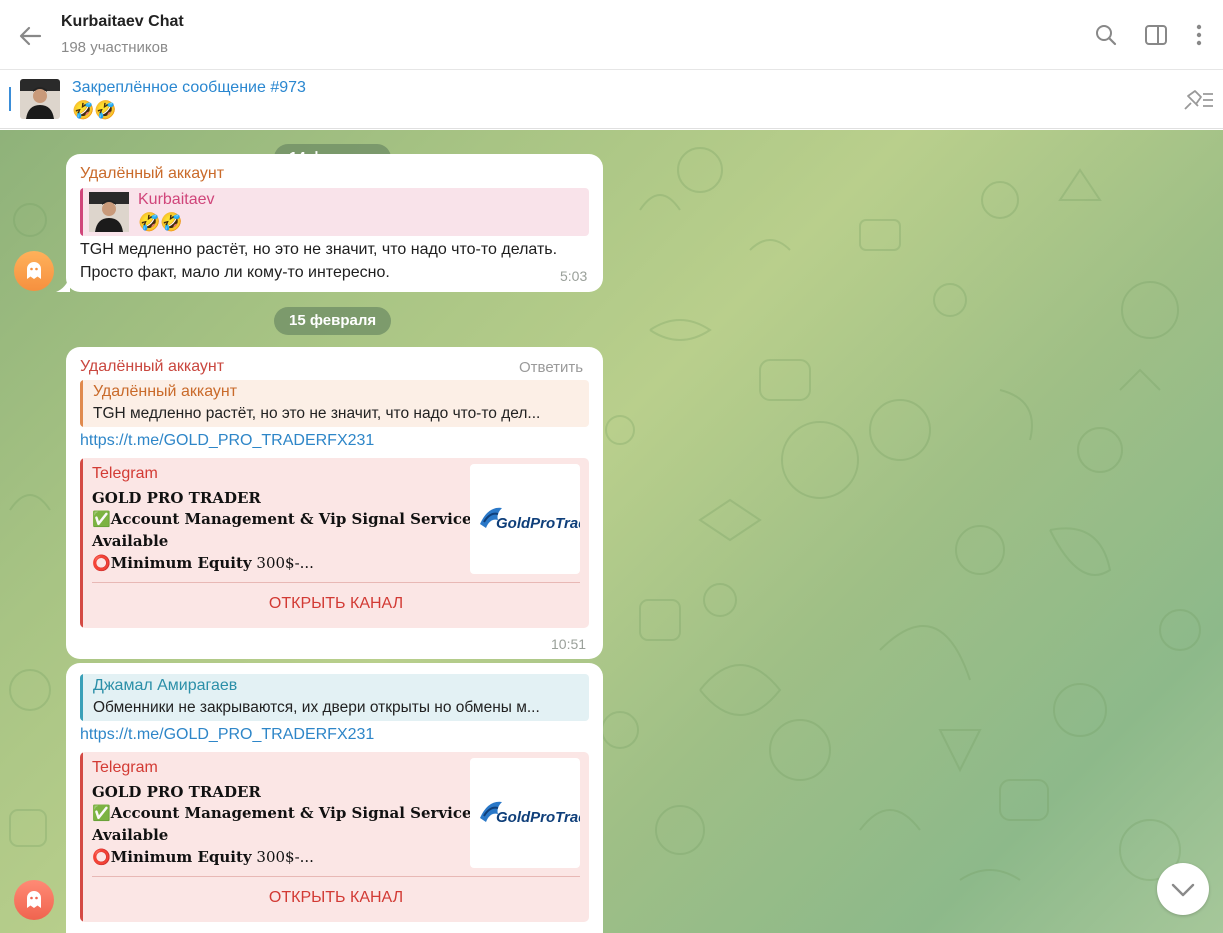  What do you see at coordinates (40, 99) in the screenshot?
I see `pinned-thumbnail` at bounding box center [40, 99].